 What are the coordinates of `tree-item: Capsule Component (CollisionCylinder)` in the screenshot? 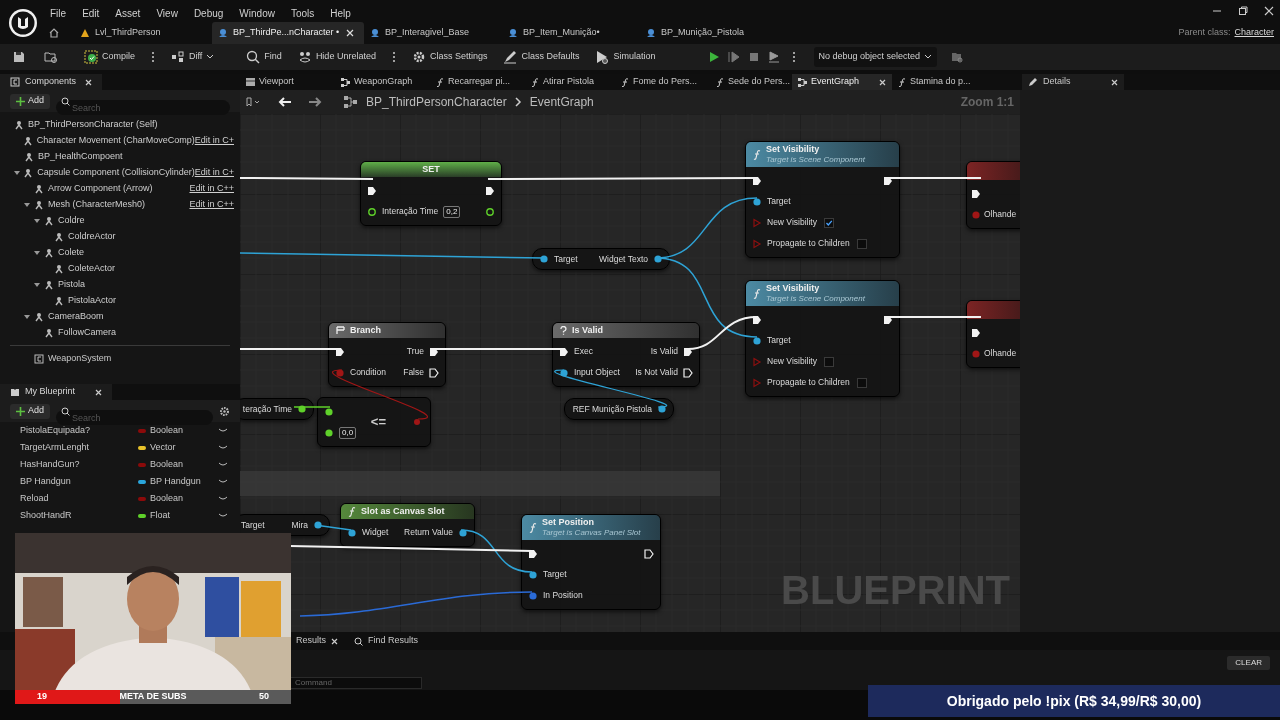 It's located at (116, 173).